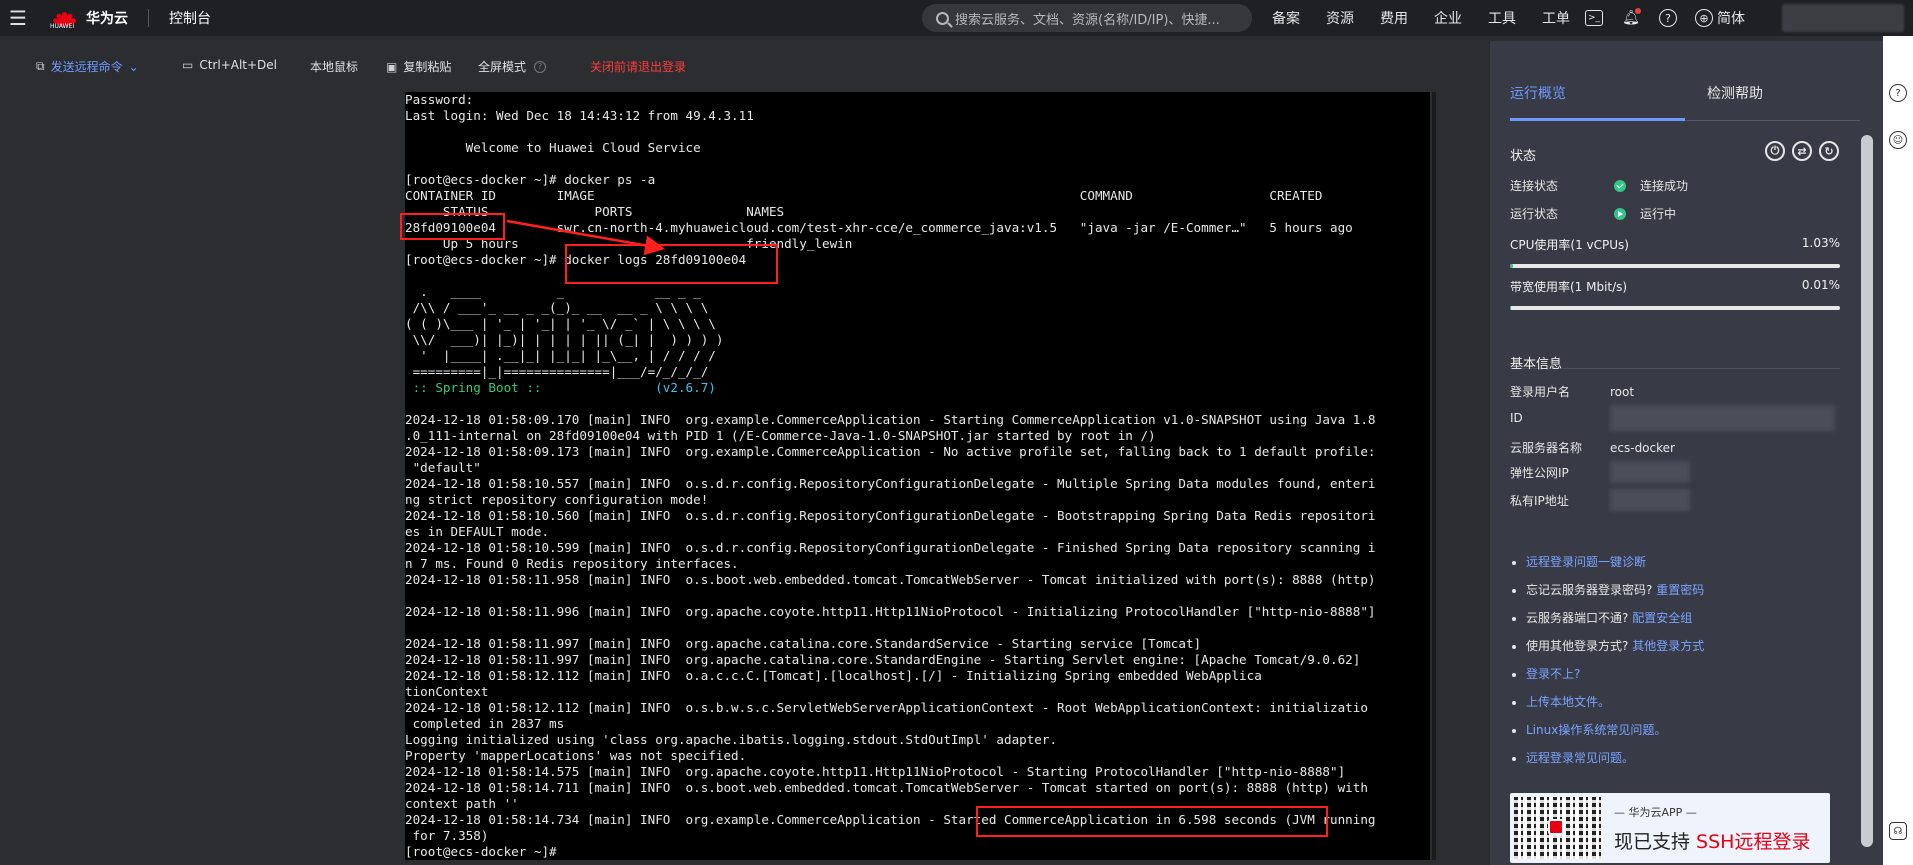  Describe the element at coordinates (1568, 702) in the screenshot. I see `help-link-upload-file: 上传本地文件。` at that location.